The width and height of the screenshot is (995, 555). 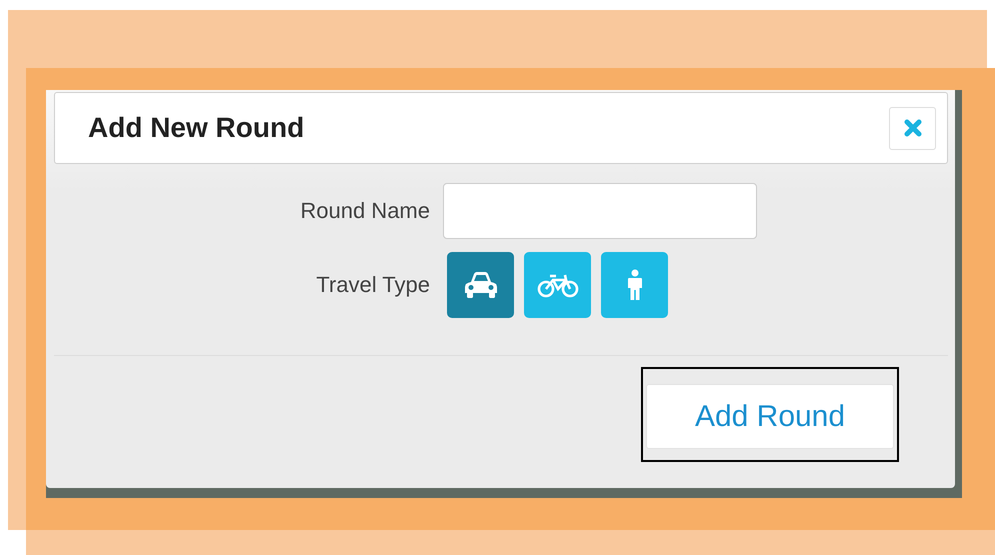 I want to click on close-button, so click(x=912, y=128).